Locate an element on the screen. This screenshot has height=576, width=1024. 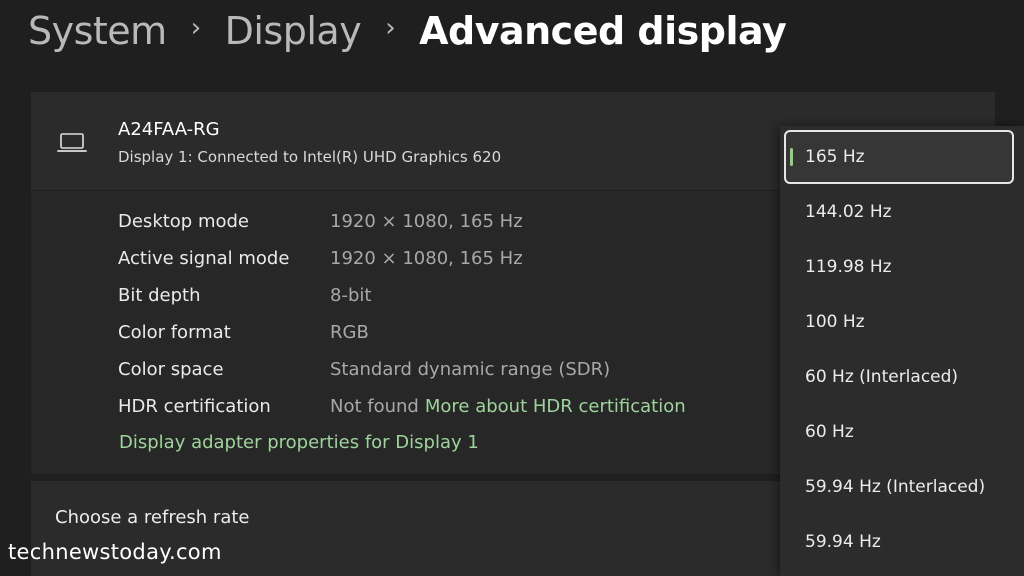
info-value: Standard dynamic range (SDR) is located at coordinates (470, 369).